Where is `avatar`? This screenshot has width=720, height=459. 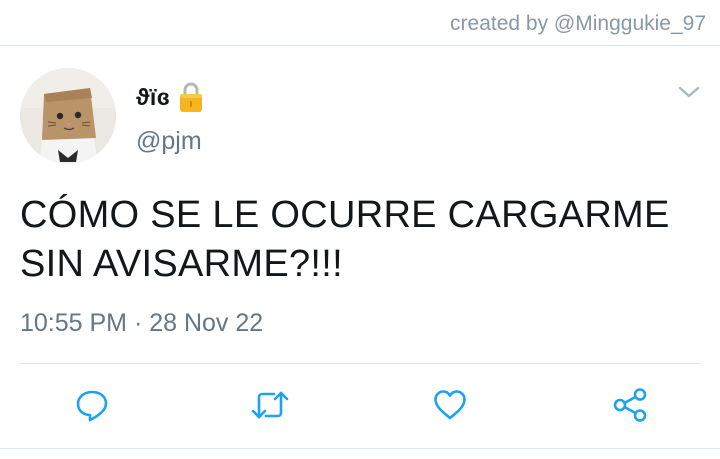 avatar is located at coordinates (68, 116).